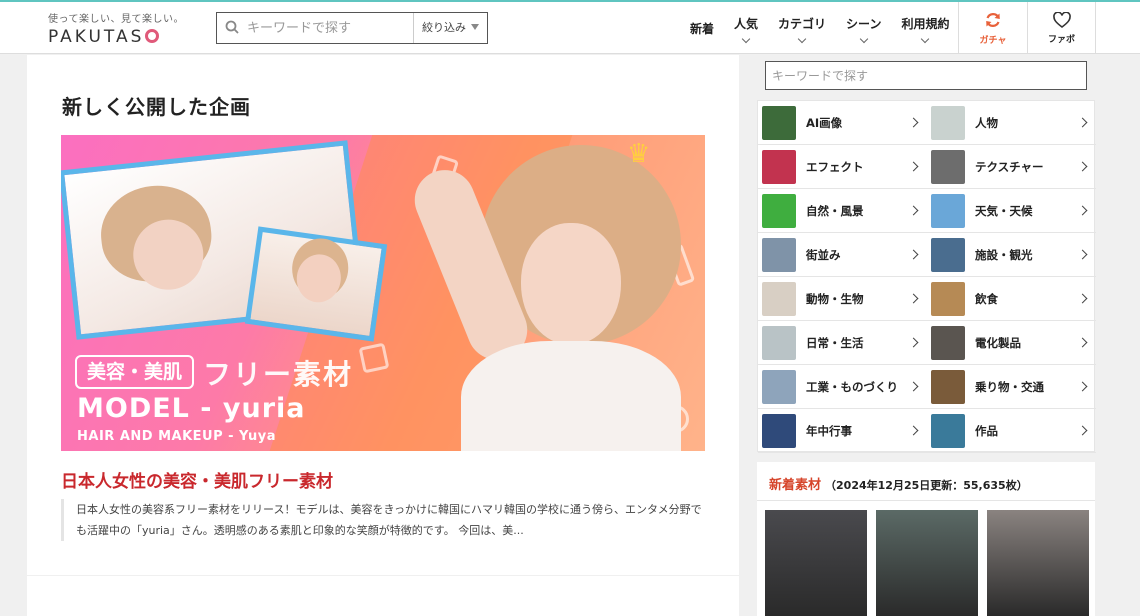 This screenshot has height=616, width=1140. Describe the element at coordinates (571, 396) in the screenshot. I see `model-body` at that location.